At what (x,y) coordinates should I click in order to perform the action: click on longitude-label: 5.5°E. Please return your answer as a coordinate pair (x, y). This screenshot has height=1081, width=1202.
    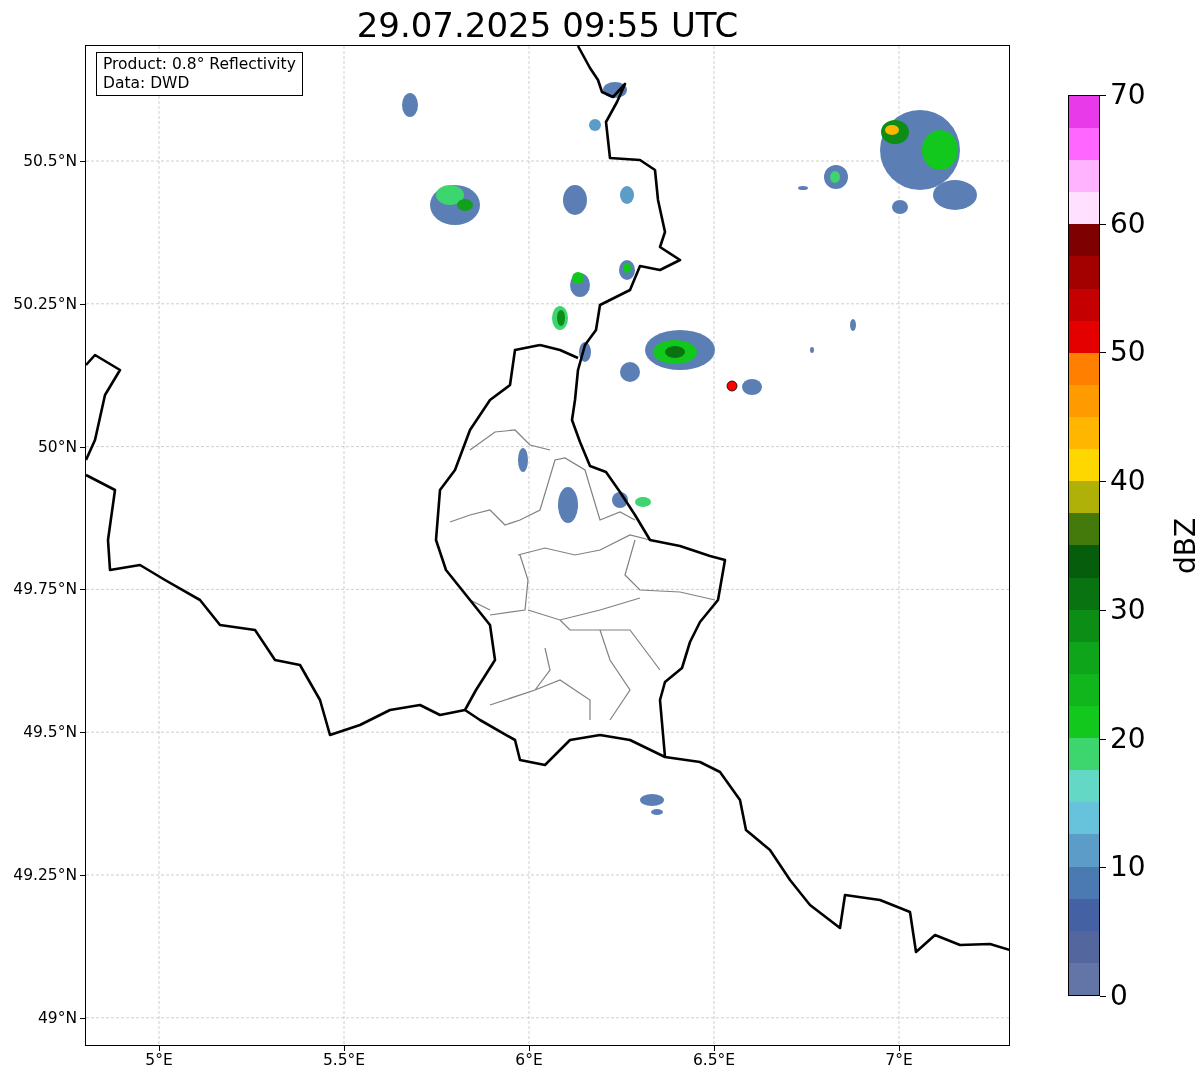
    Looking at the image, I should click on (344, 1060).